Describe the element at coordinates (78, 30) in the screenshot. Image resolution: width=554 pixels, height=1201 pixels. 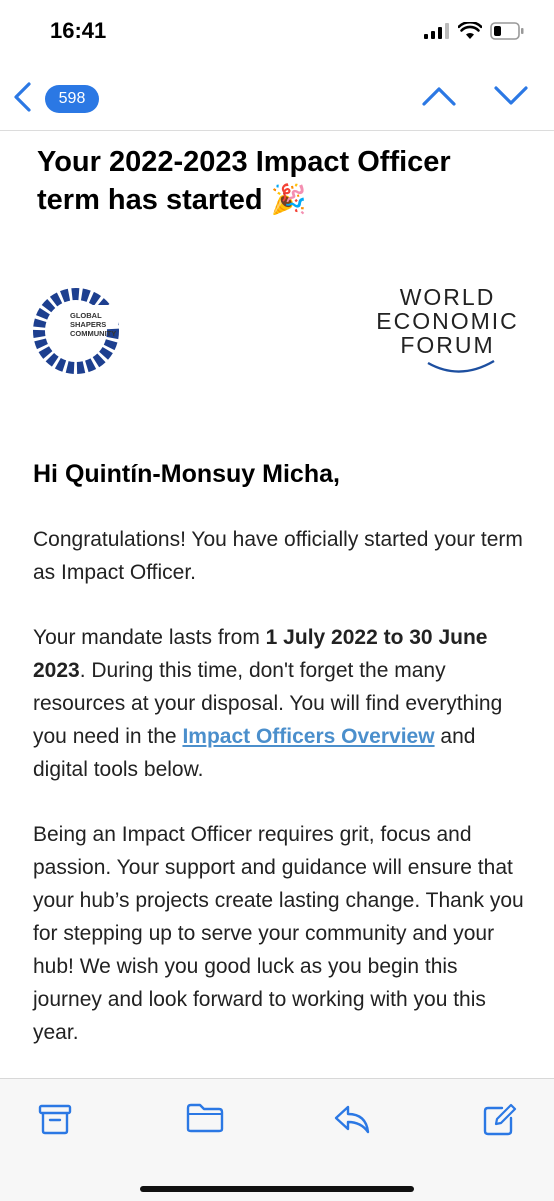
I see `status-time: 16:41` at that location.